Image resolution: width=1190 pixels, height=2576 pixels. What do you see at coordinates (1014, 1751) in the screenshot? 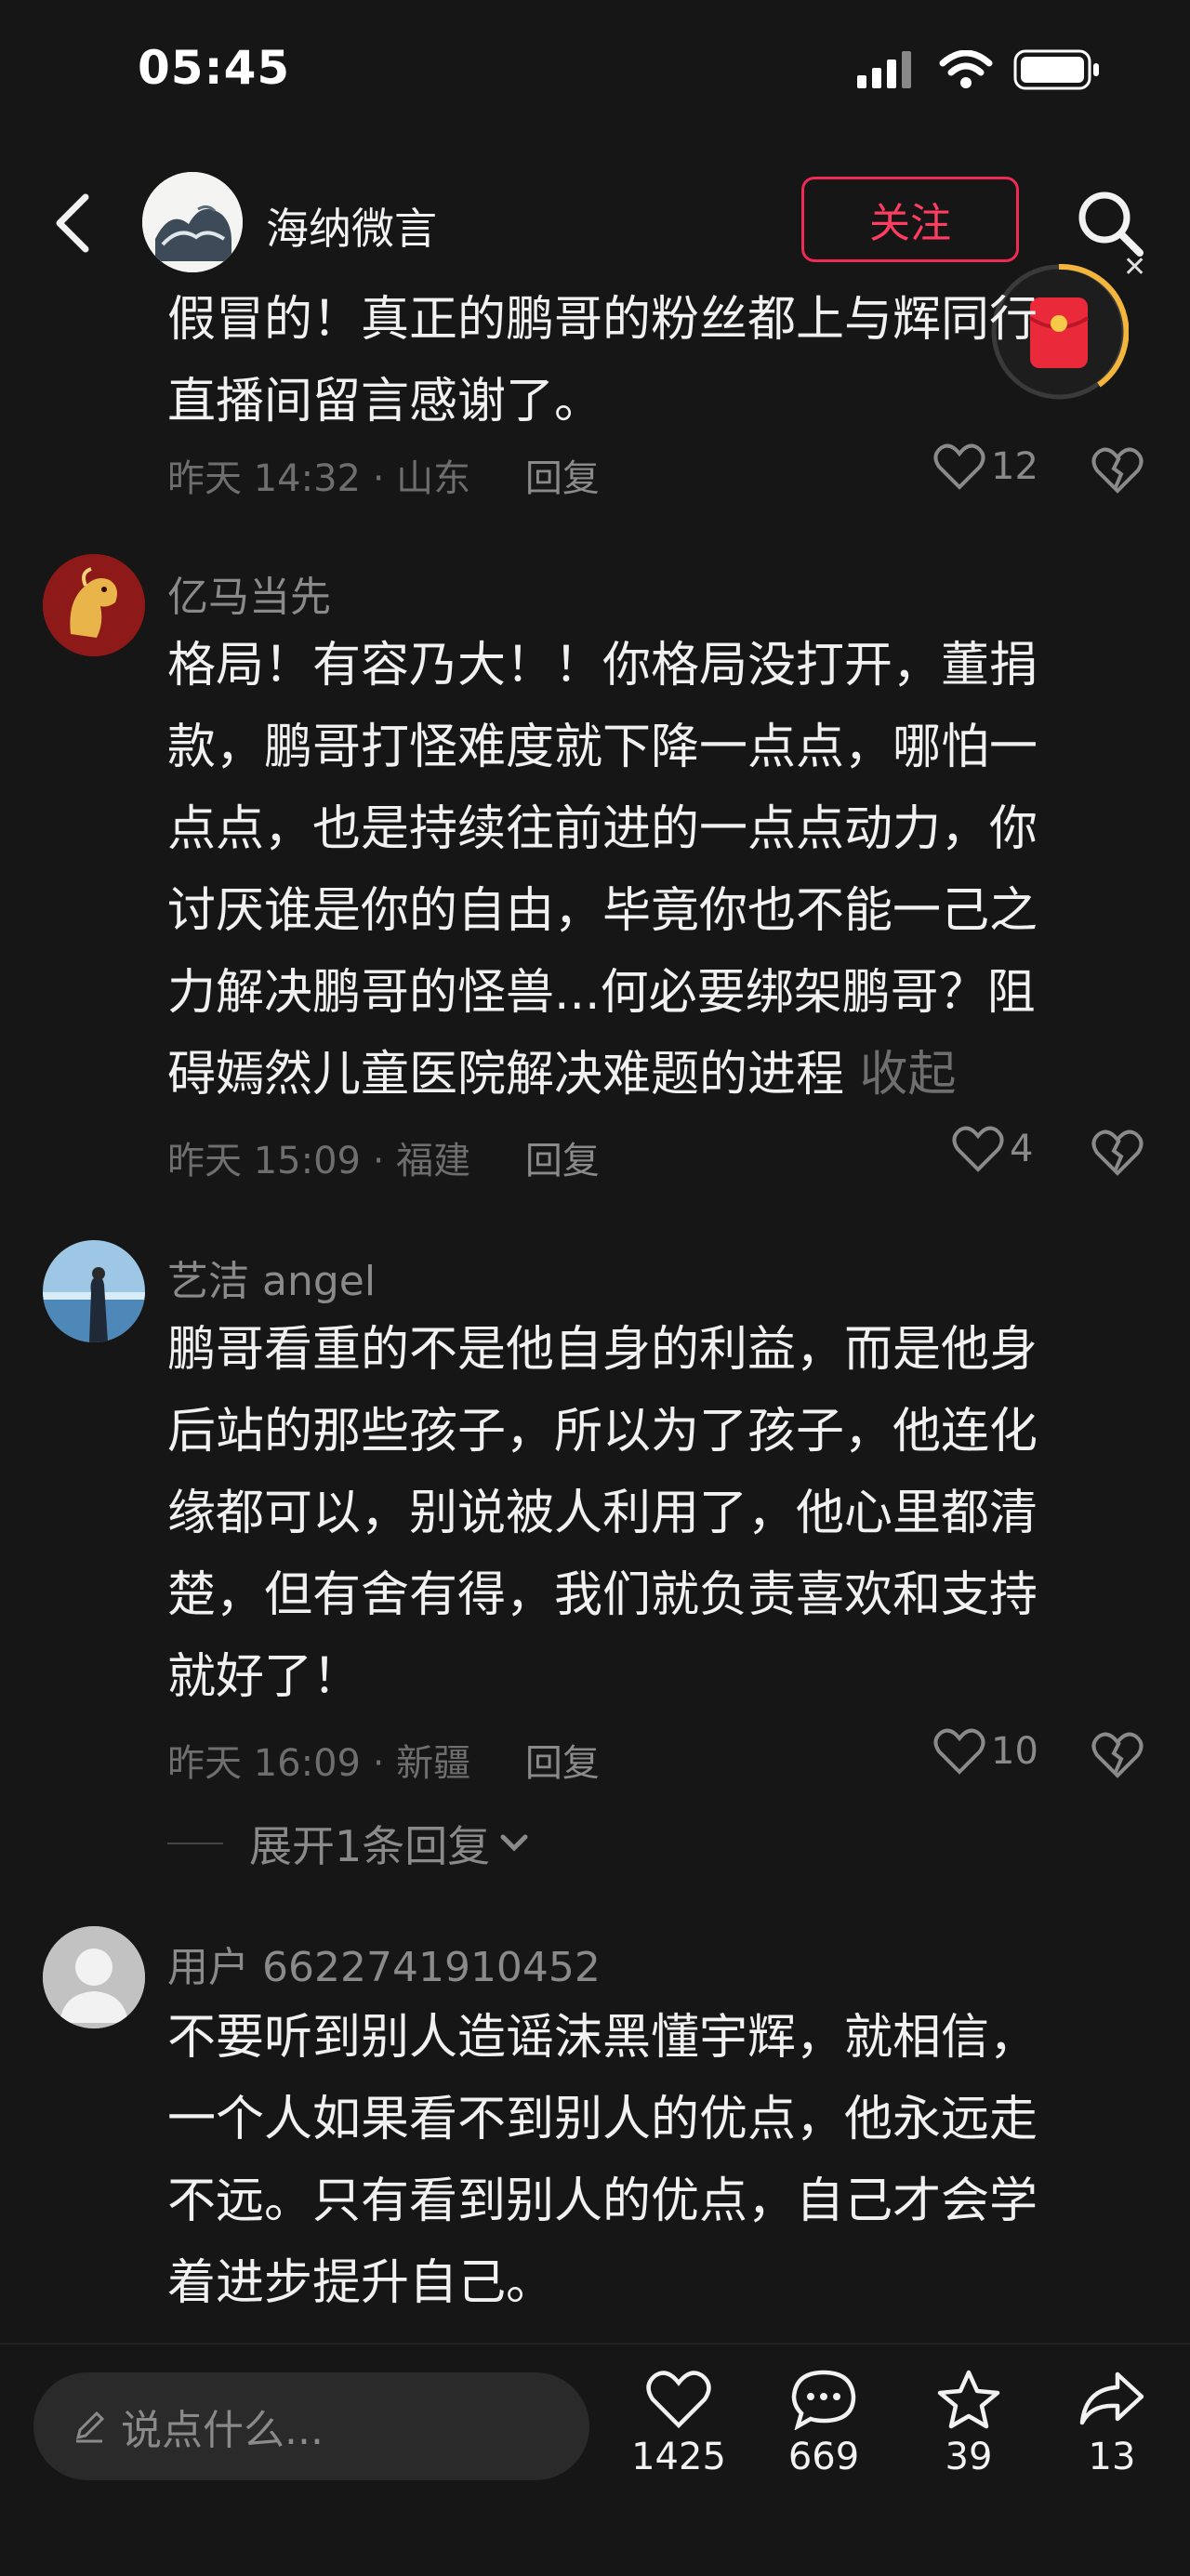
I see `like-count: 10` at bounding box center [1014, 1751].